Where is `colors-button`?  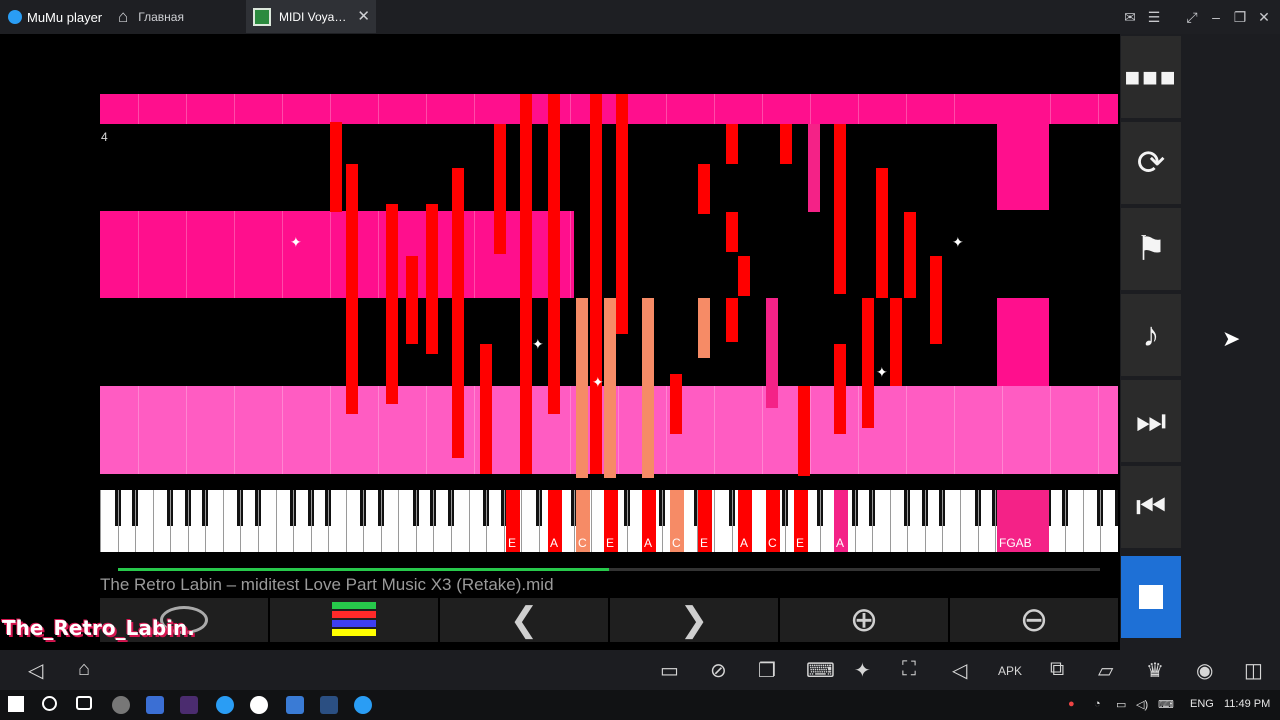 colors-button is located at coordinates (354, 620).